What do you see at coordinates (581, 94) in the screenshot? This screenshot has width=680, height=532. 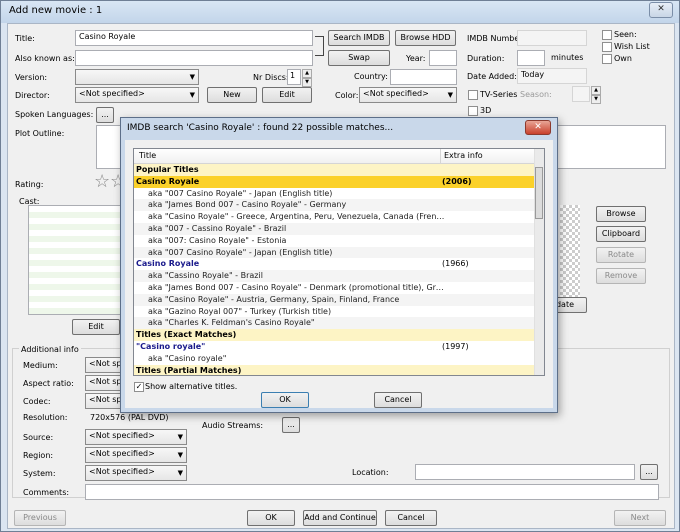 I see `season-input` at bounding box center [581, 94].